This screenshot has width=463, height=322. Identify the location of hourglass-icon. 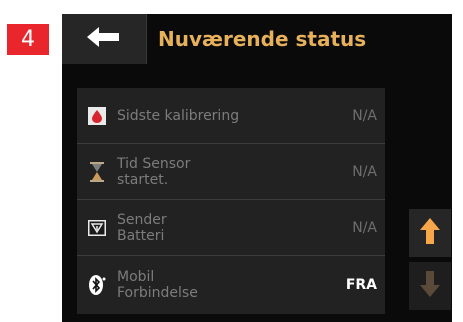
(97, 171).